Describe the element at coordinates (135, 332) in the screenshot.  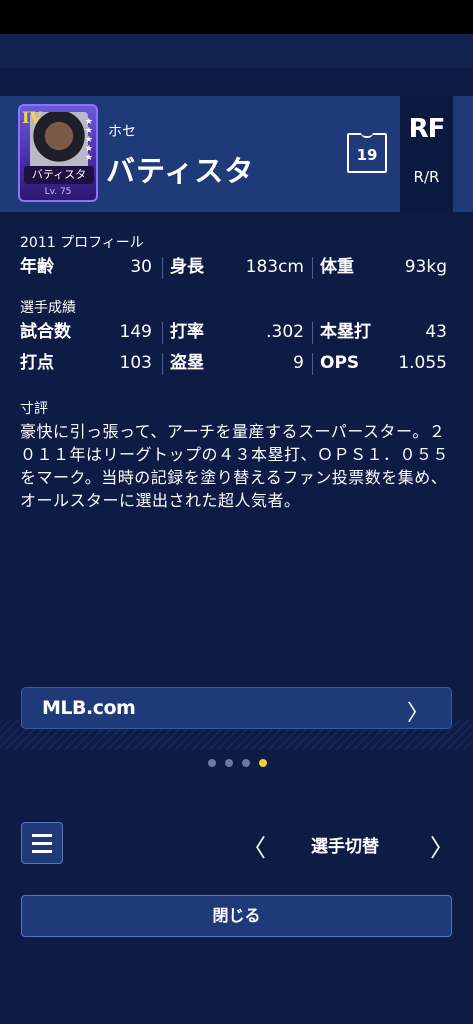
I see `games-value: 149` at that location.